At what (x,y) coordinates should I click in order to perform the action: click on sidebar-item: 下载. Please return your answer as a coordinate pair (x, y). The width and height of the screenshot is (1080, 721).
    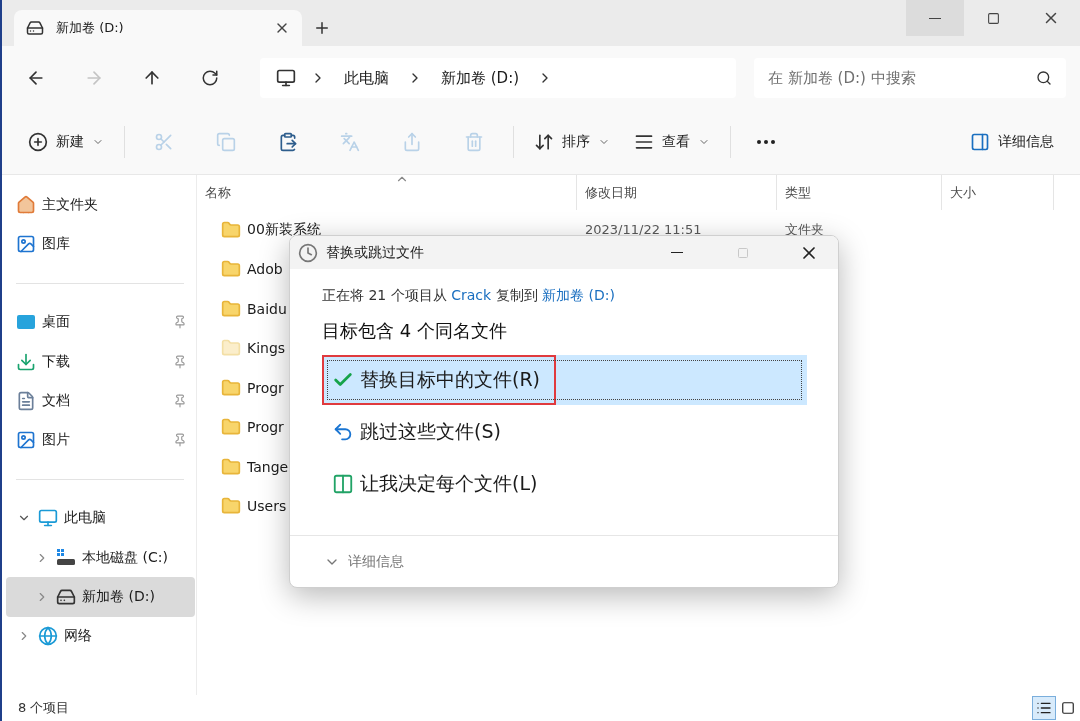
    Looking at the image, I should click on (100, 361).